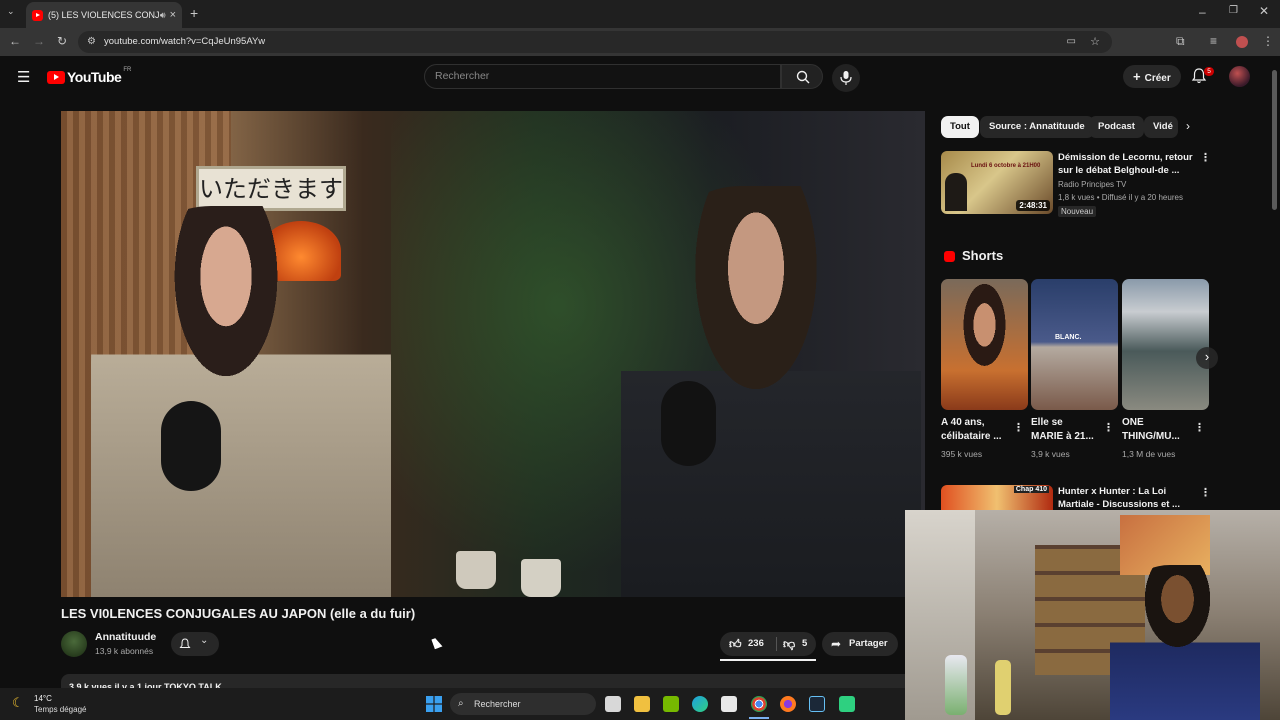 The height and width of the screenshot is (720, 1280). Describe the element at coordinates (194, 13) in the screenshot. I see `new-tab-icon: +` at that location.